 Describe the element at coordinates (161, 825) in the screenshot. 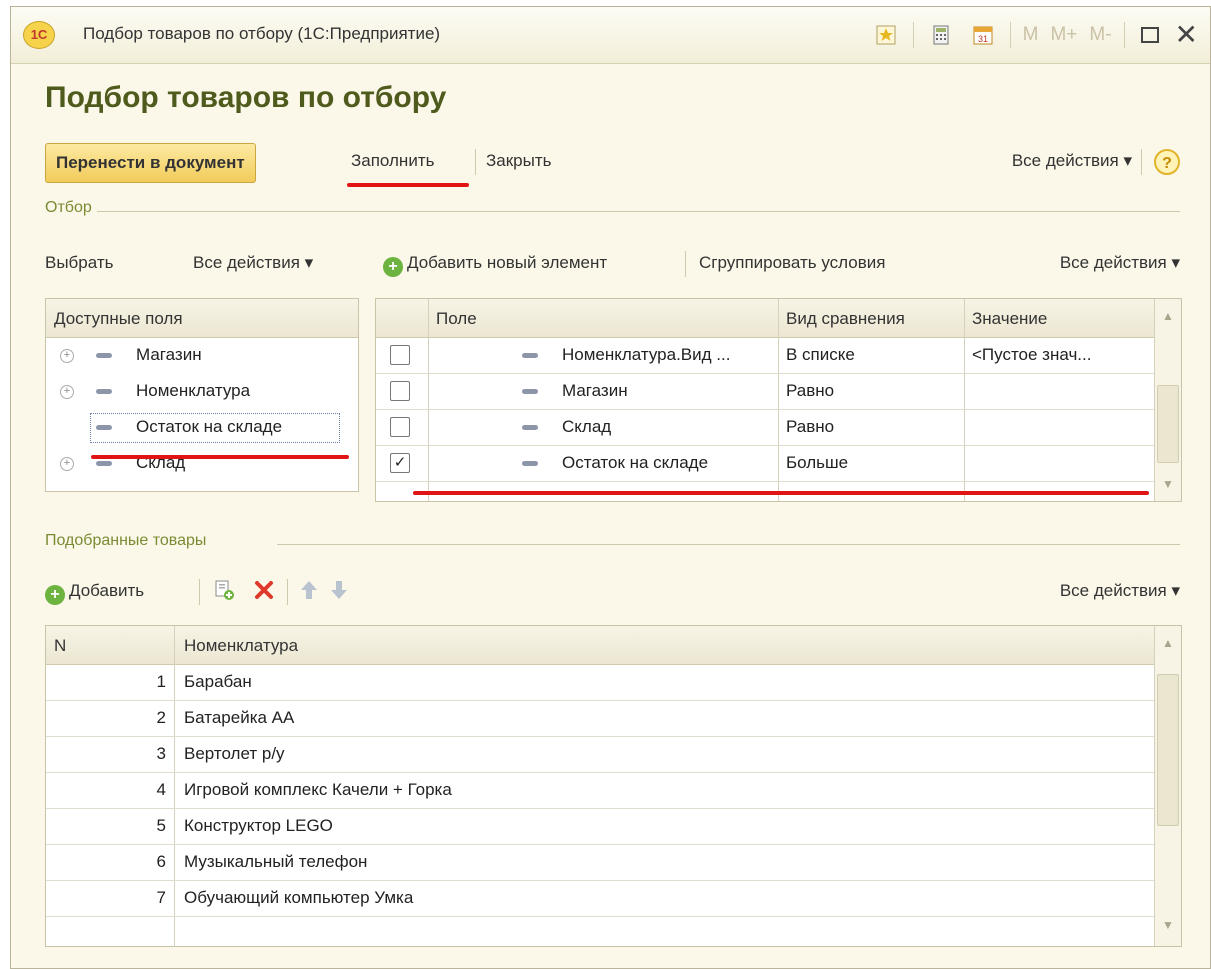

I see `row-number: 5` at that location.